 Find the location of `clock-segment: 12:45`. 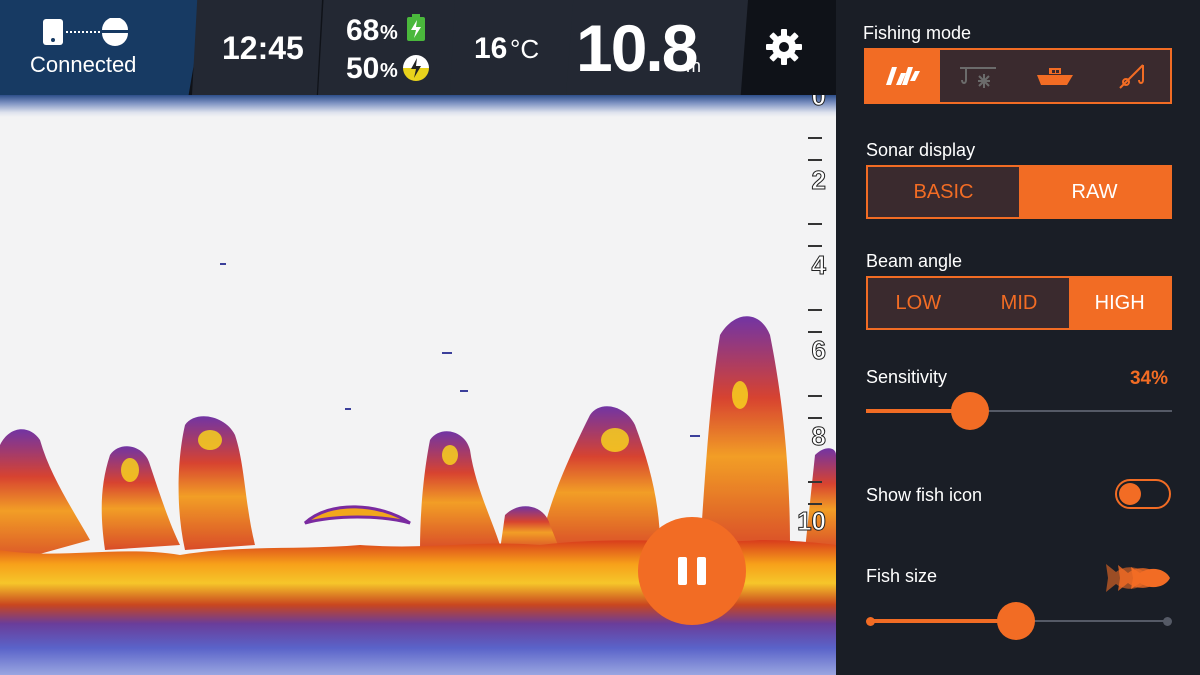

clock-segment: 12:45 is located at coordinates (257, 47).